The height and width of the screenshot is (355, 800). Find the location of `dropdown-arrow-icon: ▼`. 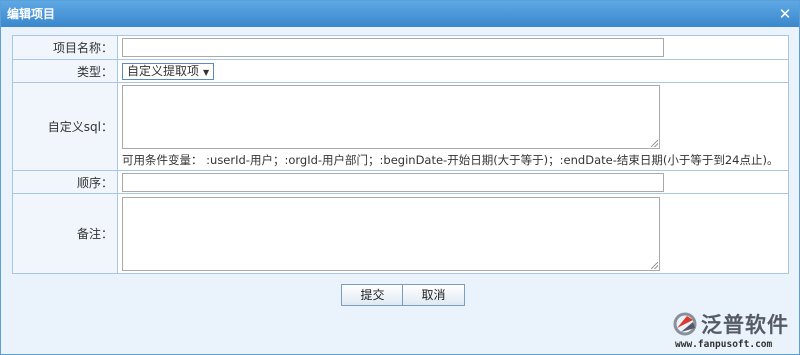

dropdown-arrow-icon: ▼ is located at coordinates (206, 72).